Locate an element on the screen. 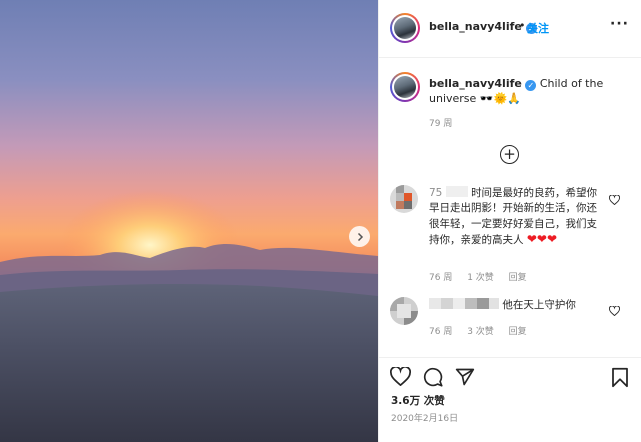 This screenshot has height=442, width=641. post-date: 2020年2月16日 is located at coordinates (424, 417).